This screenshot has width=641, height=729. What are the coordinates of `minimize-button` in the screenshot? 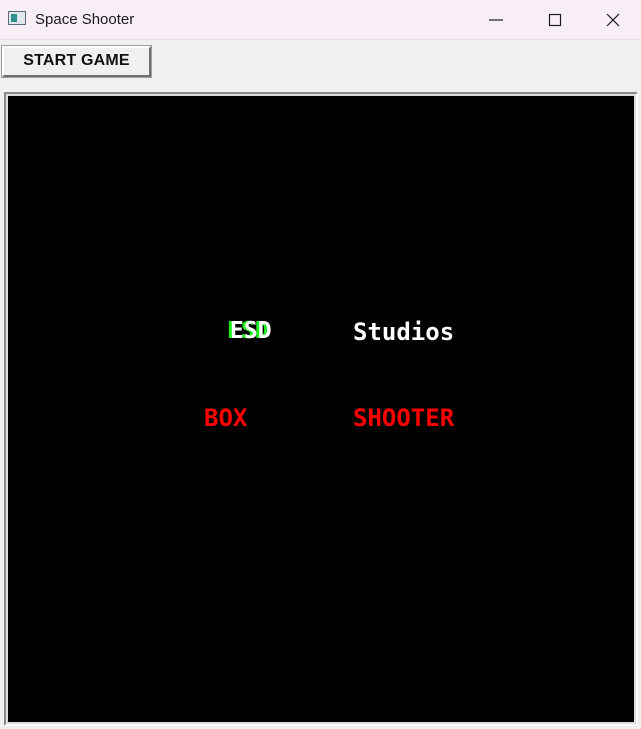 It's located at (496, 20).